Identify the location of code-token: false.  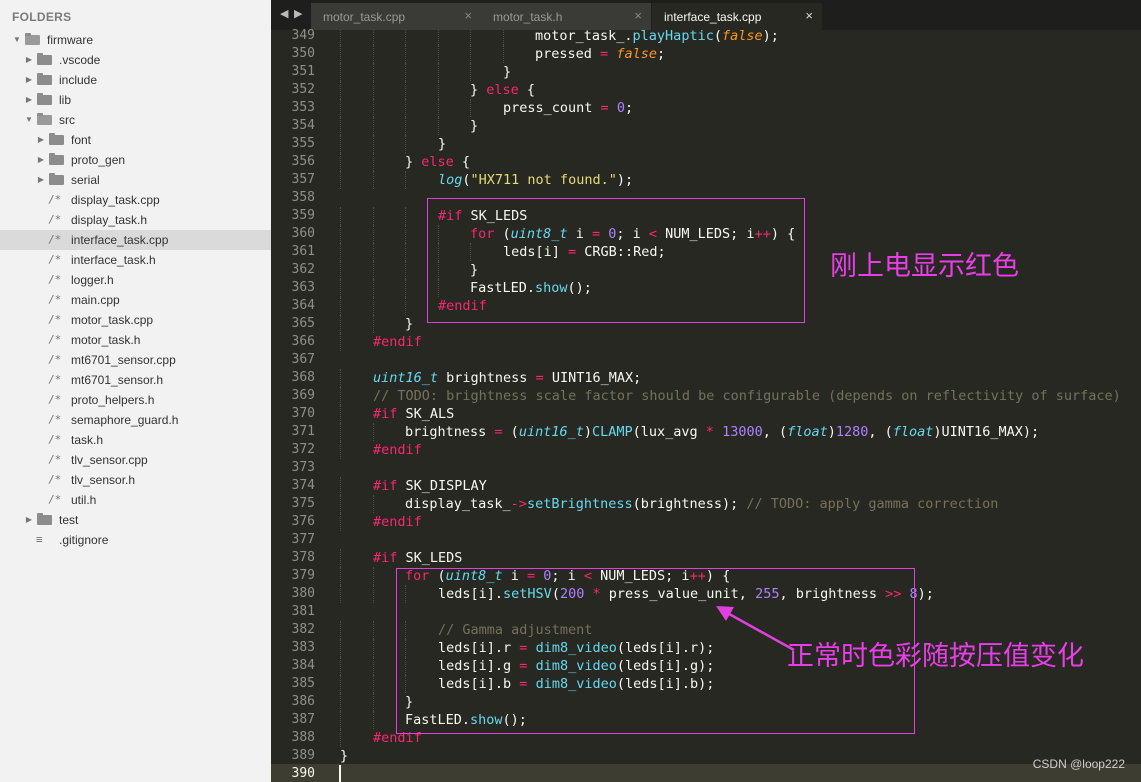
(742, 37).